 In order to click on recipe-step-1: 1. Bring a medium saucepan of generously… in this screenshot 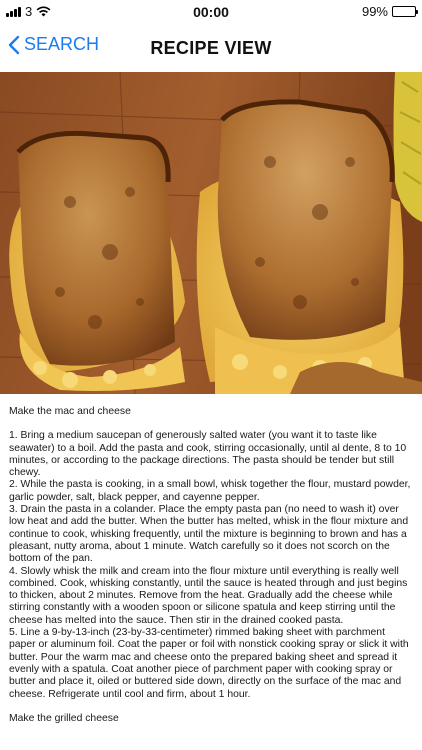, I will do `click(208, 454)`.